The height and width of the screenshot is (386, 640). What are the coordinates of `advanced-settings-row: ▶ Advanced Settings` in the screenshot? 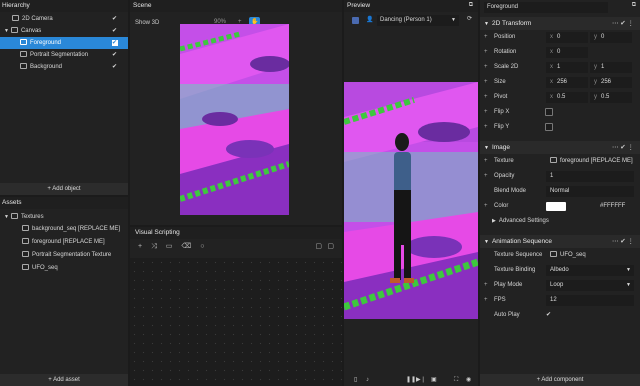 It's located at (560, 221).